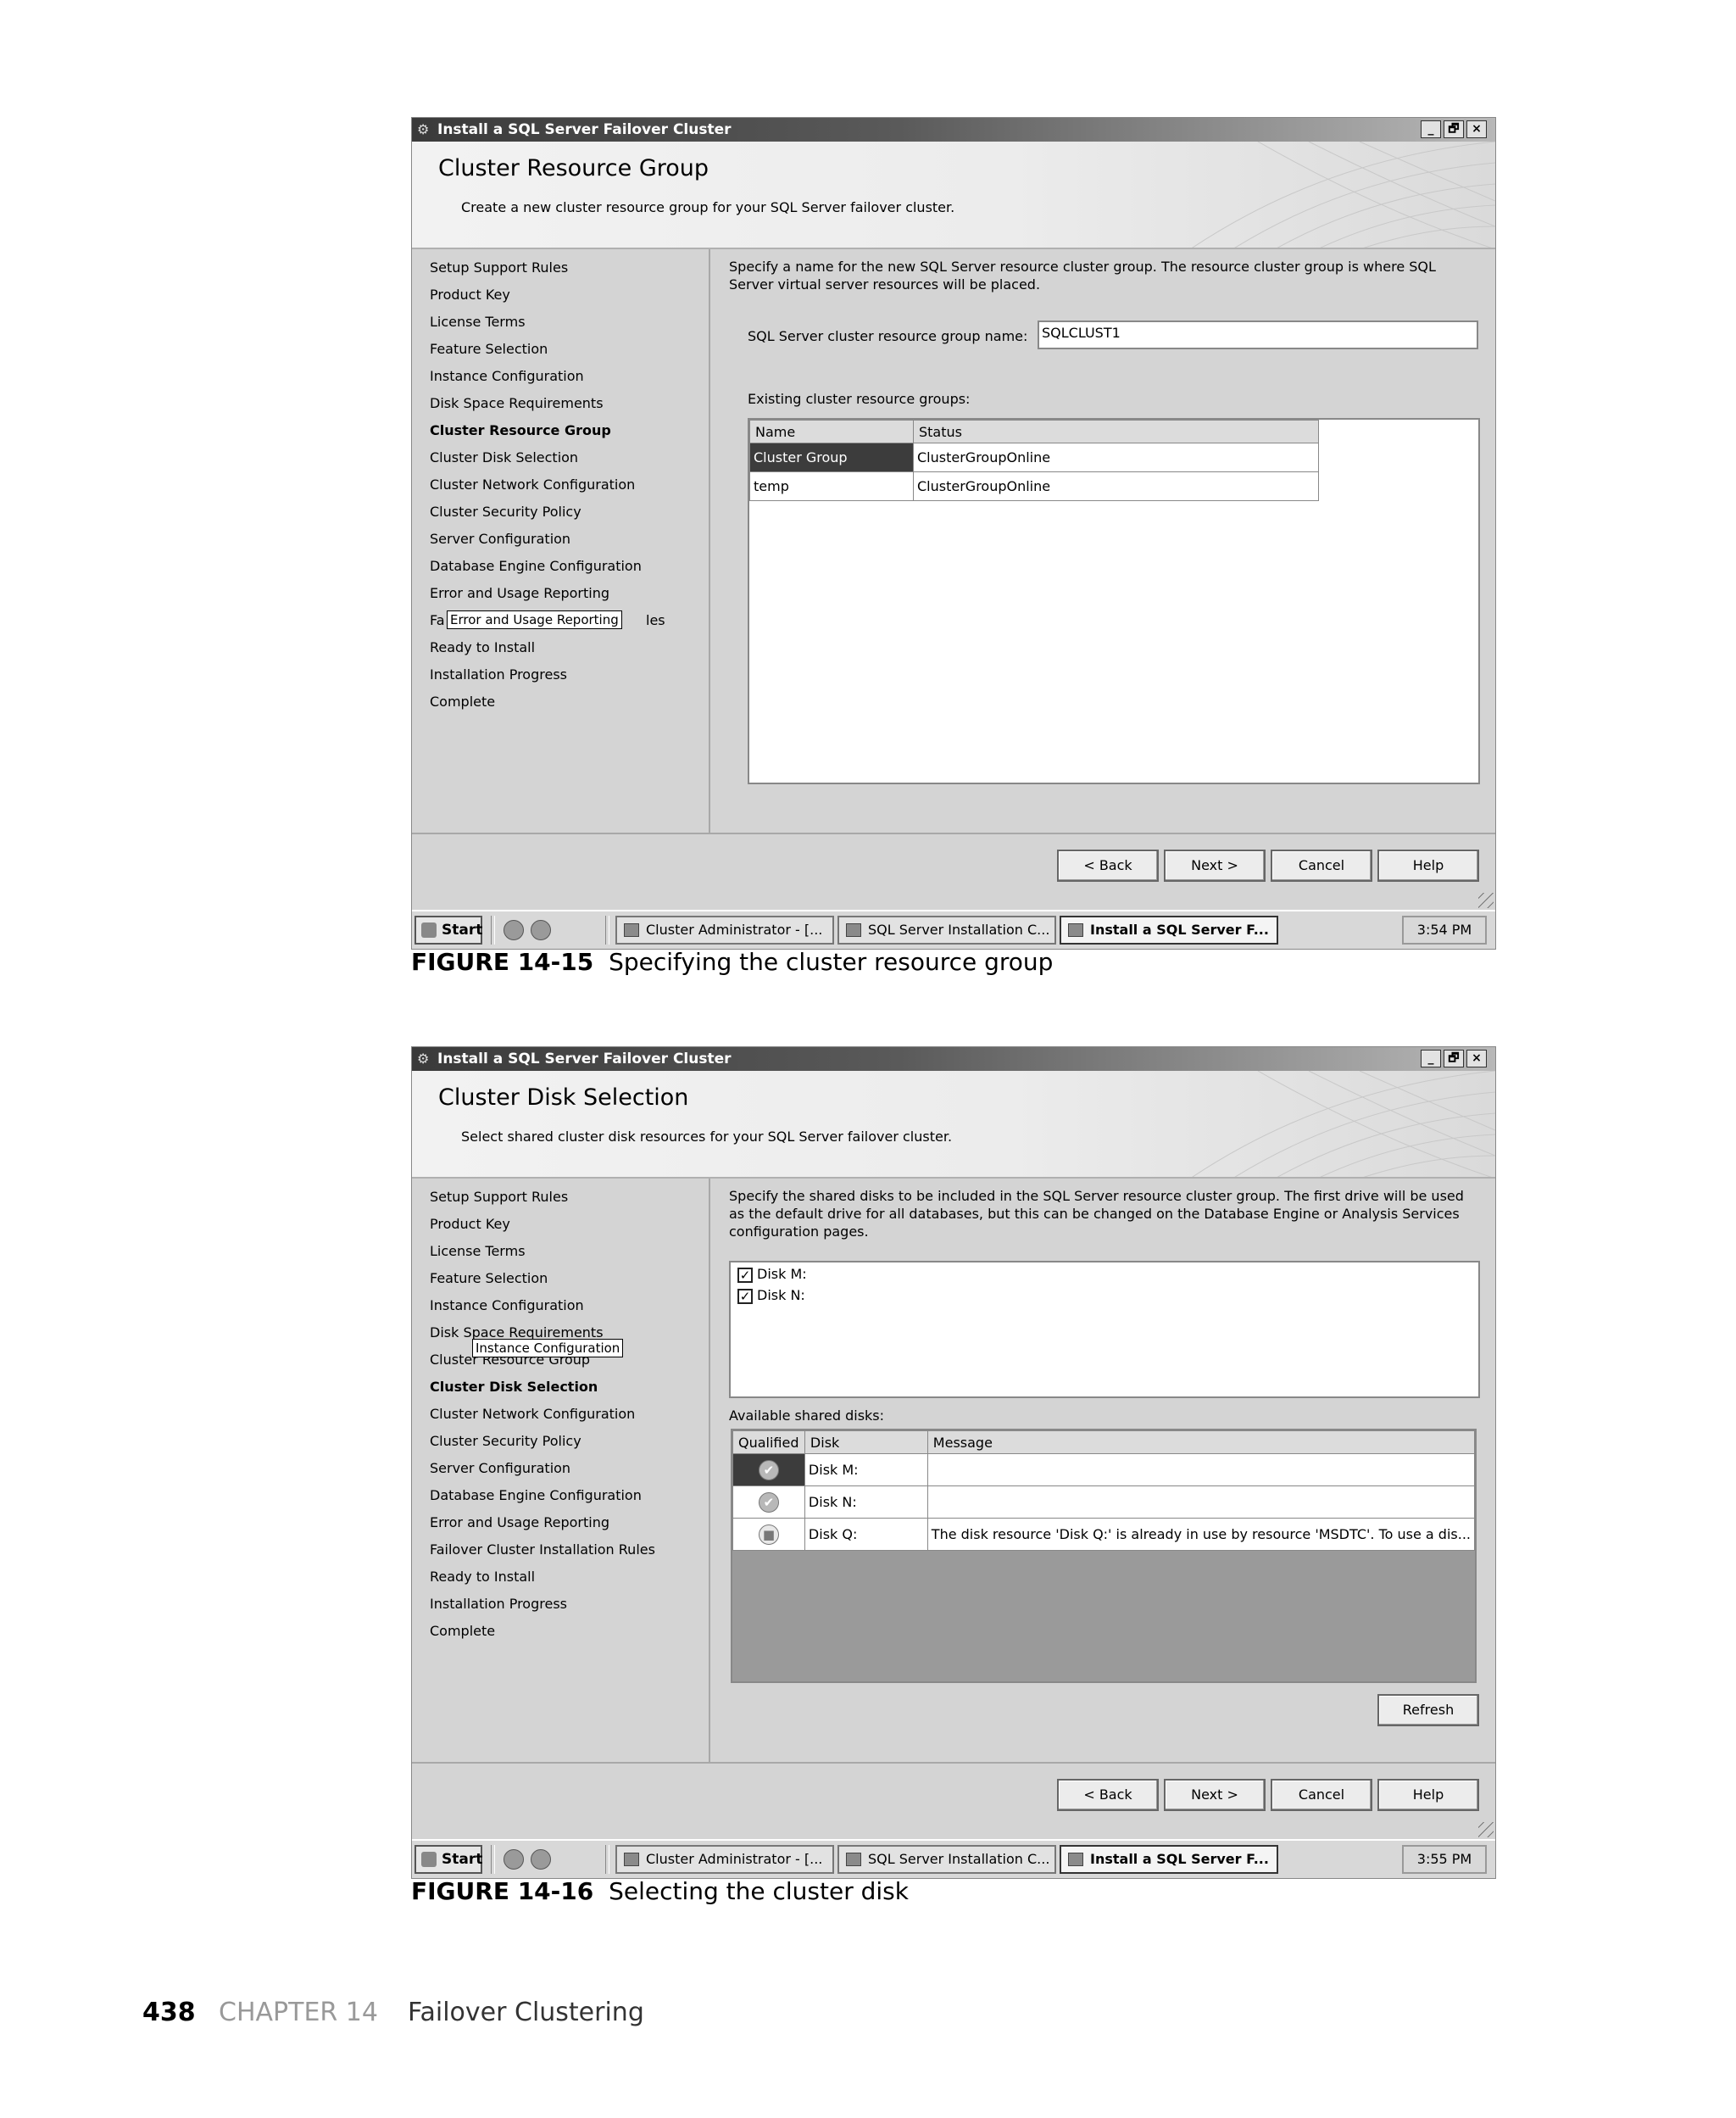  What do you see at coordinates (831, 431) in the screenshot?
I see `column-header-name: Name` at bounding box center [831, 431].